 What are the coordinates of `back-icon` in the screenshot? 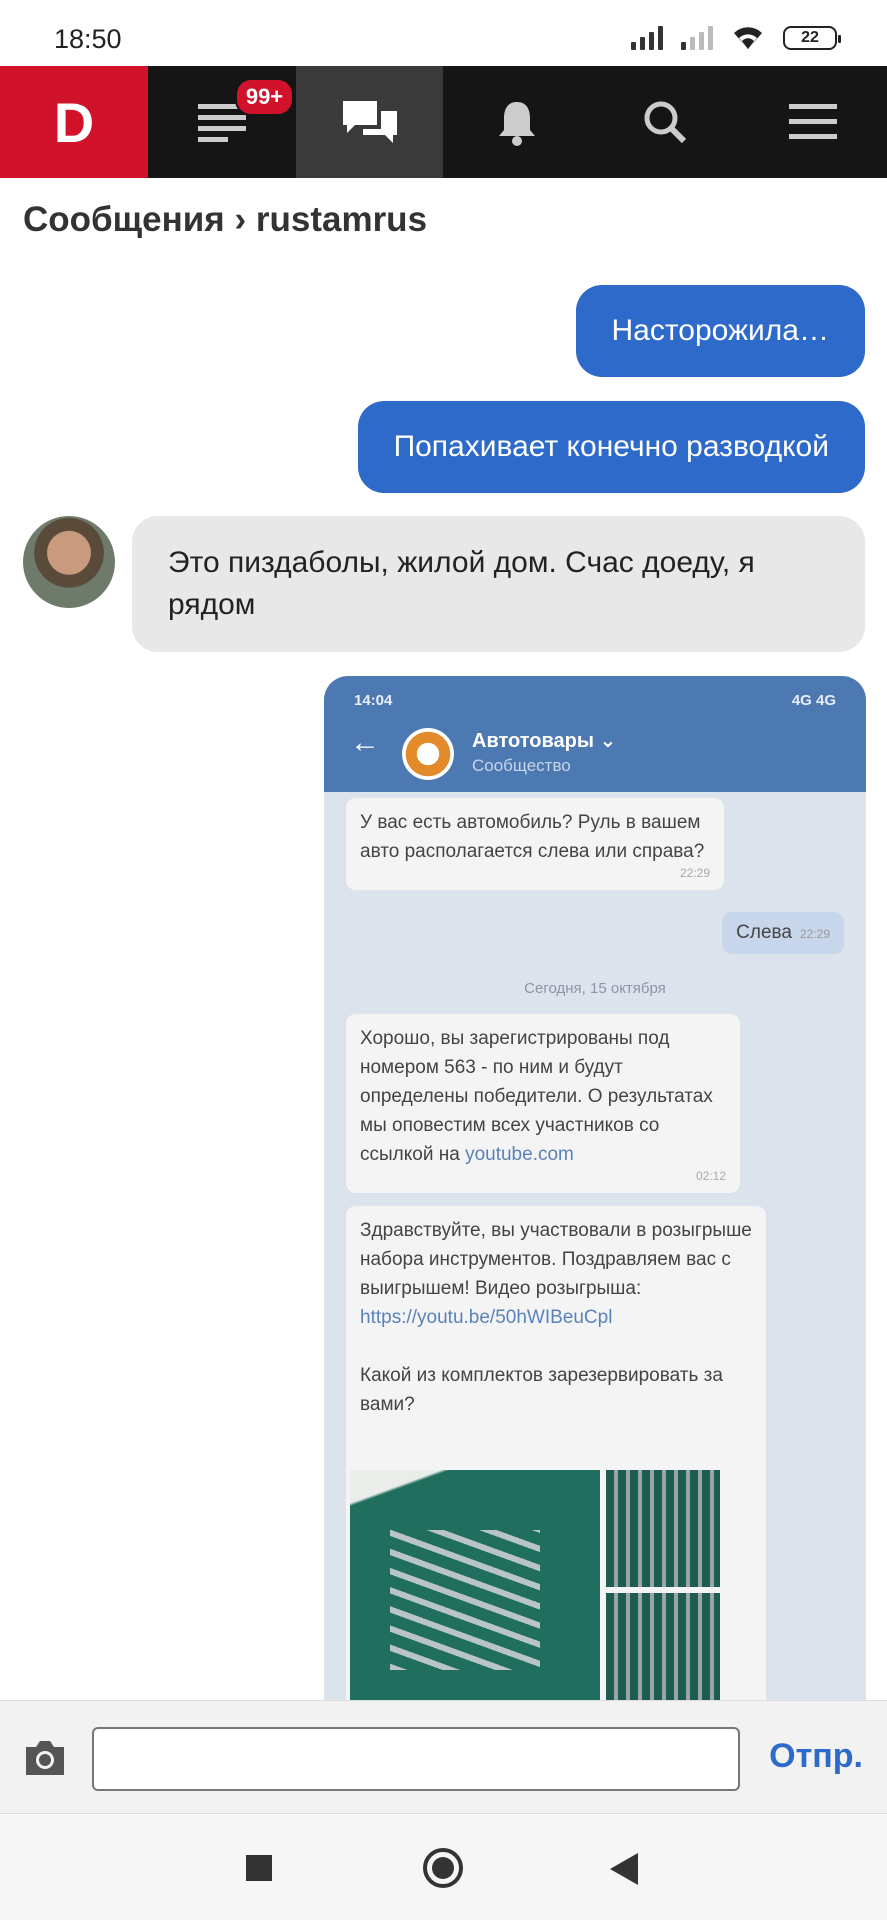 It's located at (624, 1869).